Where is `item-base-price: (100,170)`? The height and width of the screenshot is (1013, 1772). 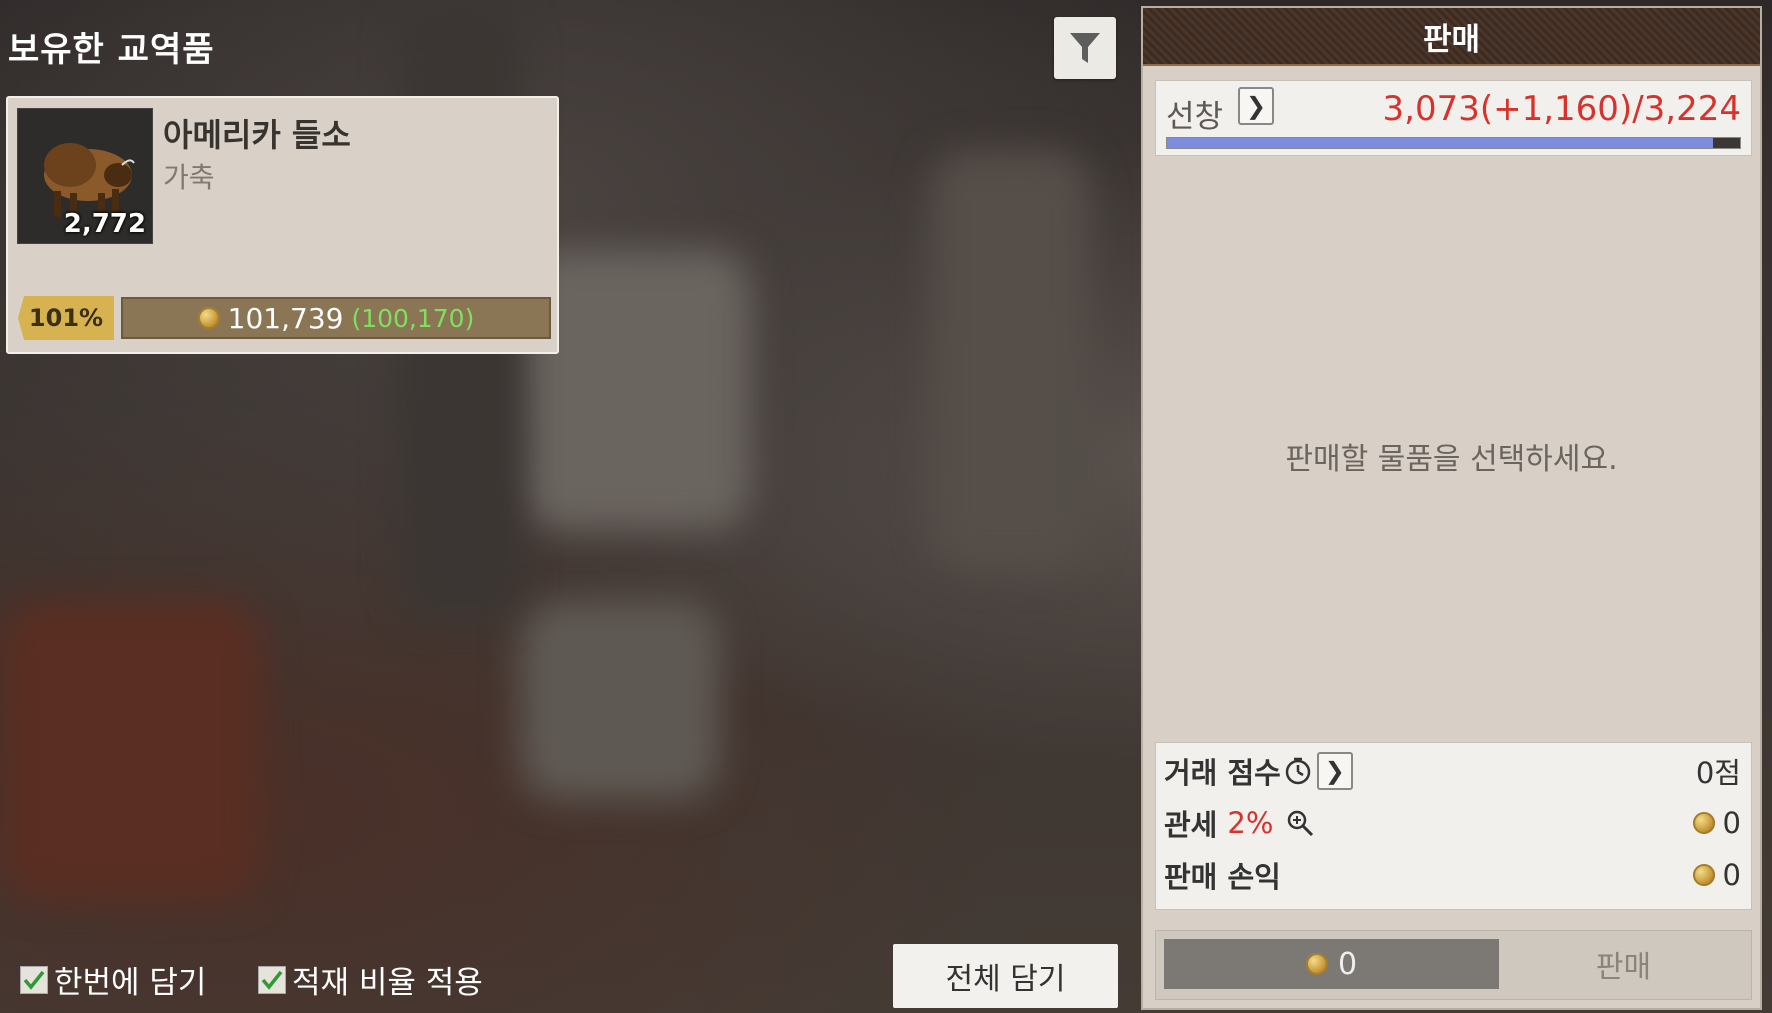
item-base-price: (100,170) is located at coordinates (413, 318).